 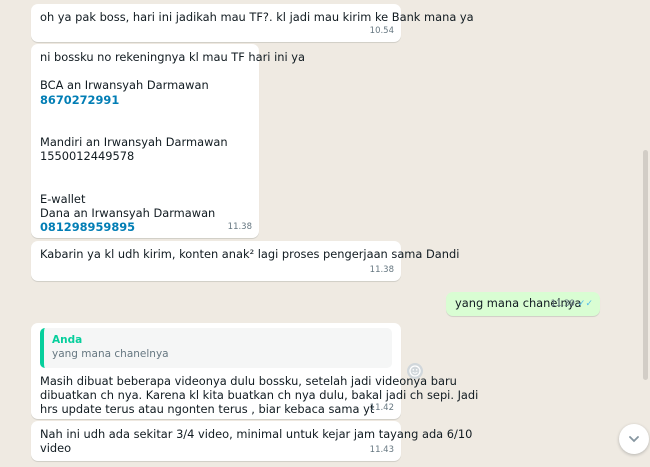 What do you see at coordinates (134, 142) in the screenshot?
I see `message-text: Mandiri an Irwansyah Darmawan` at bounding box center [134, 142].